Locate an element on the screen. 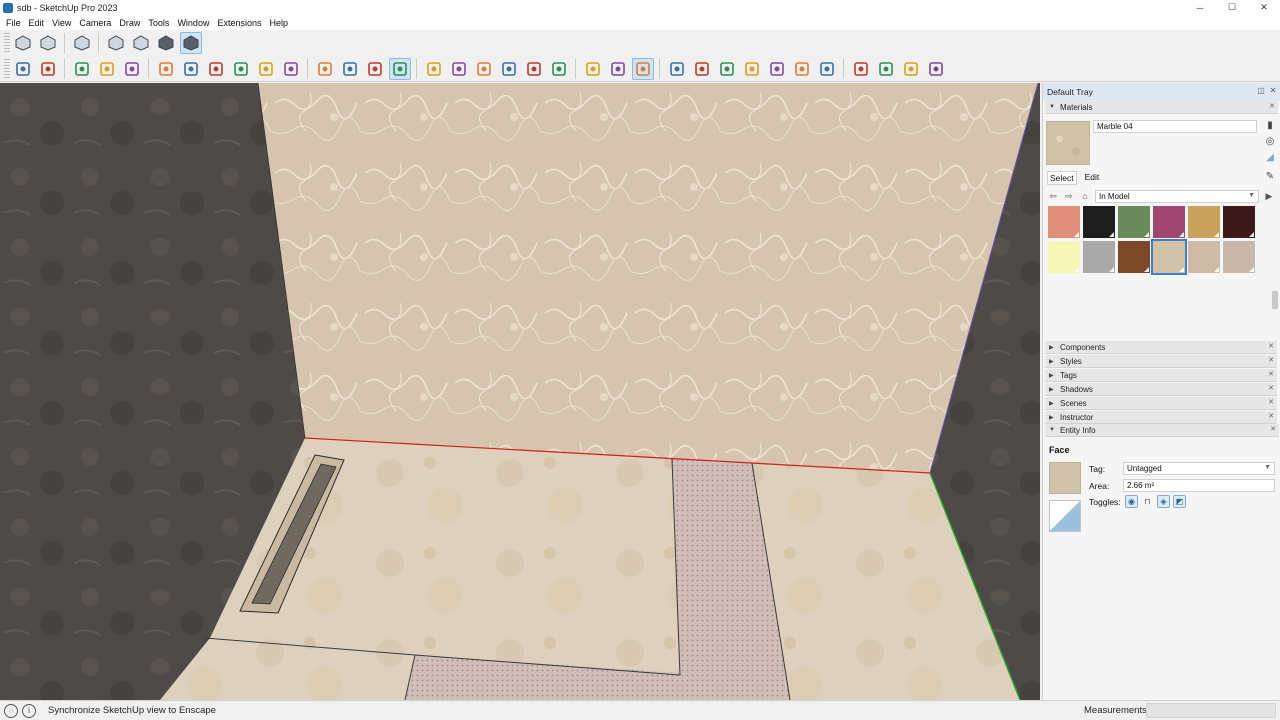 The image size is (1280, 720). geolocation-icon: ◌ is located at coordinates (11, 710).